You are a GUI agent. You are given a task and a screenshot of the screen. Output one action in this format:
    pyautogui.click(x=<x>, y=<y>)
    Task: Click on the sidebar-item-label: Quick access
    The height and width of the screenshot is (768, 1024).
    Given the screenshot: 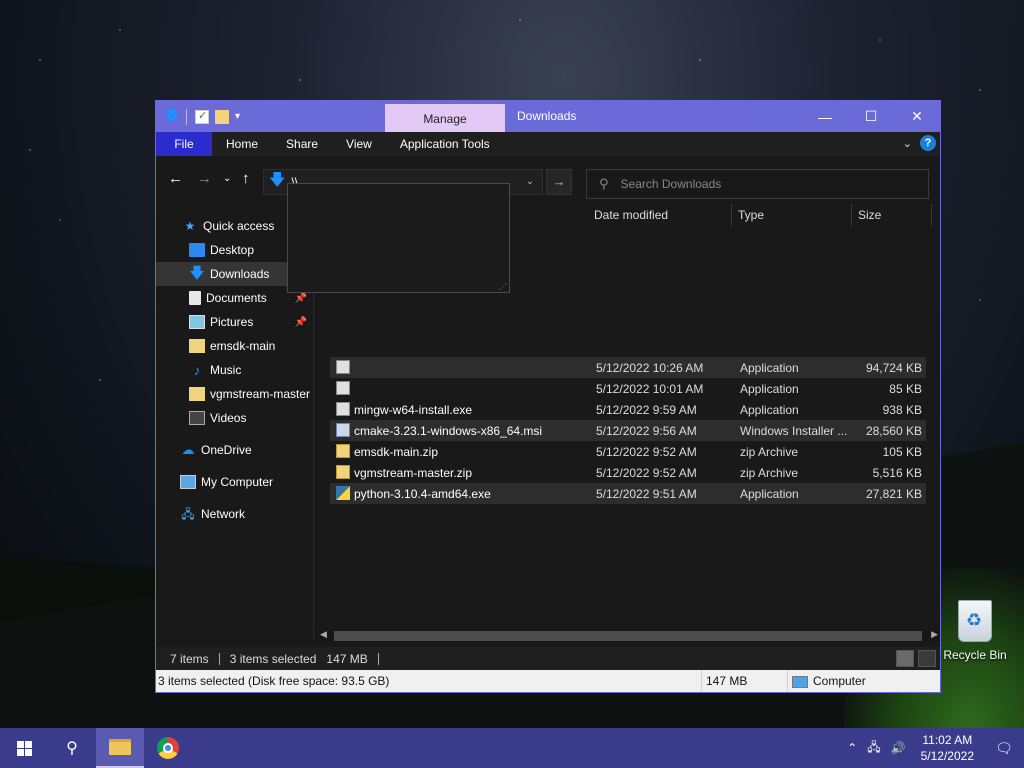 What is the action you would take?
    pyautogui.click(x=239, y=226)
    